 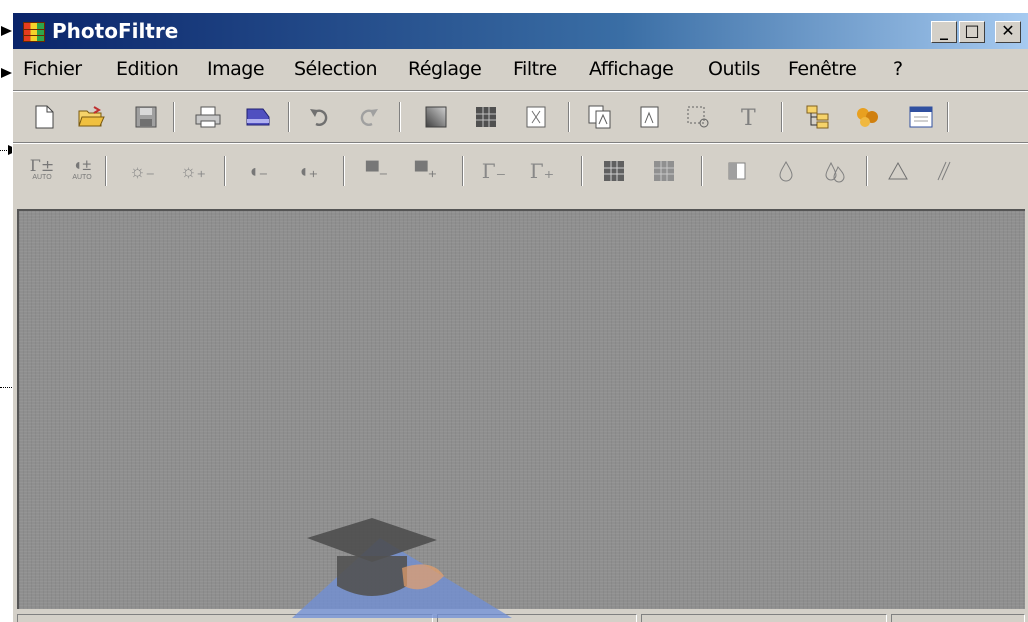 What do you see at coordinates (650, 117) in the screenshot?
I see `paste-image-icon` at bounding box center [650, 117].